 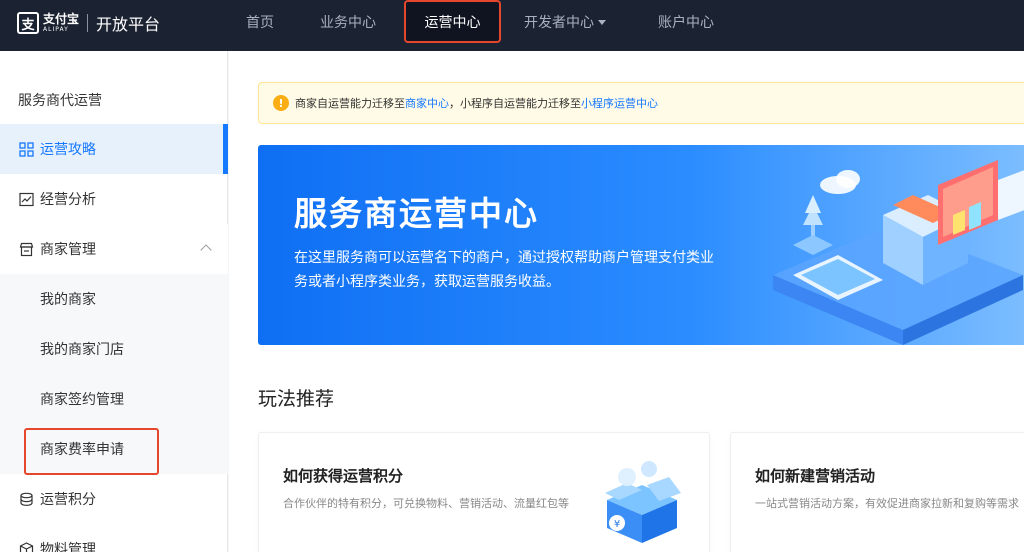 I want to click on logo-divider, so click(x=88, y=23).